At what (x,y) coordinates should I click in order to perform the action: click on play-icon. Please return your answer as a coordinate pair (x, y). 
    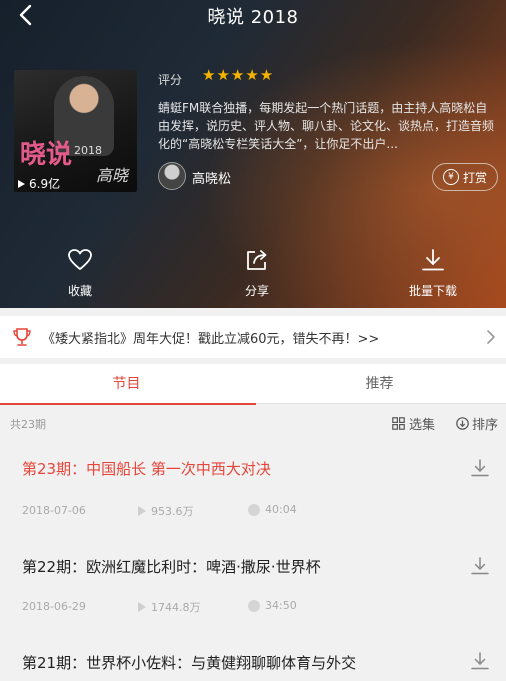
    Looking at the image, I should click on (21, 184).